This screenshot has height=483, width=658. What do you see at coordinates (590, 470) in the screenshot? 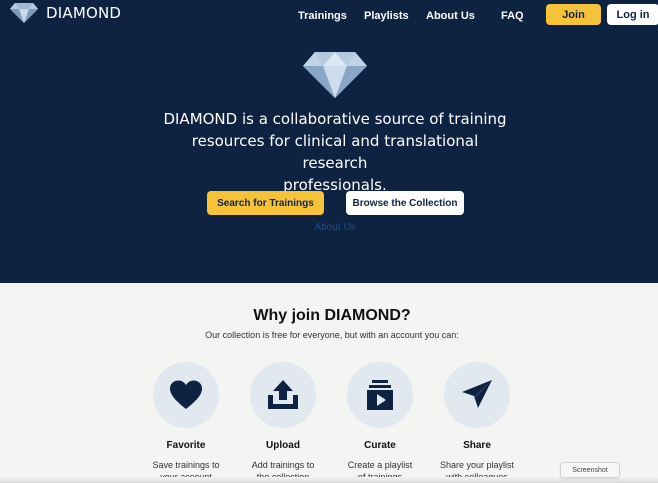
I see `screenshot-tooltip: Screenshot` at bounding box center [590, 470].